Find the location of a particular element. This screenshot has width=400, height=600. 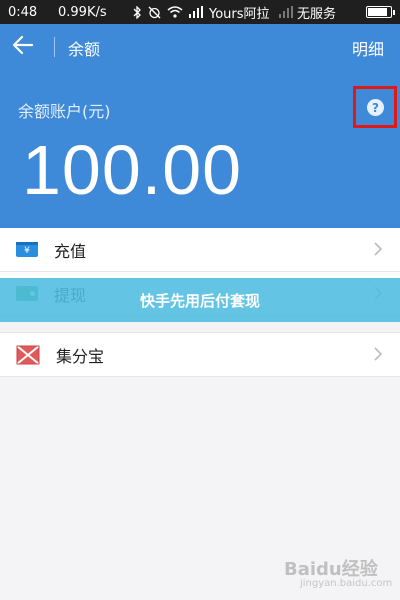

status-net-speed: 0.99K/s is located at coordinates (82, 12).